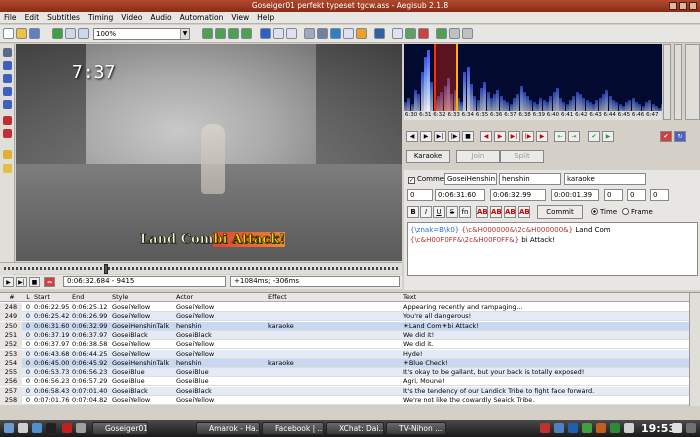 This screenshot has width=700, height=437. I want to click on menu-view: View, so click(240, 18).